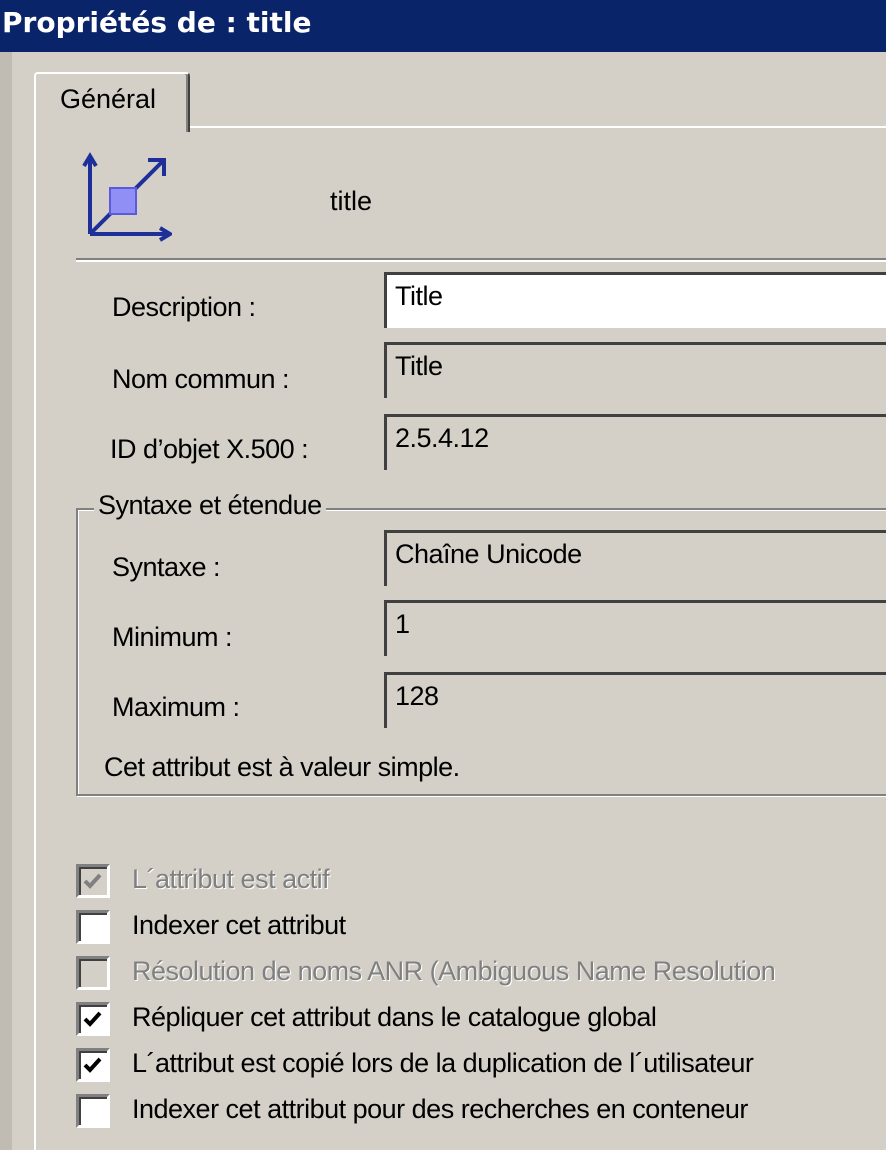 This screenshot has width=886, height=1150. Describe the element at coordinates (635, 300) in the screenshot. I see `description-field: Title` at that location.